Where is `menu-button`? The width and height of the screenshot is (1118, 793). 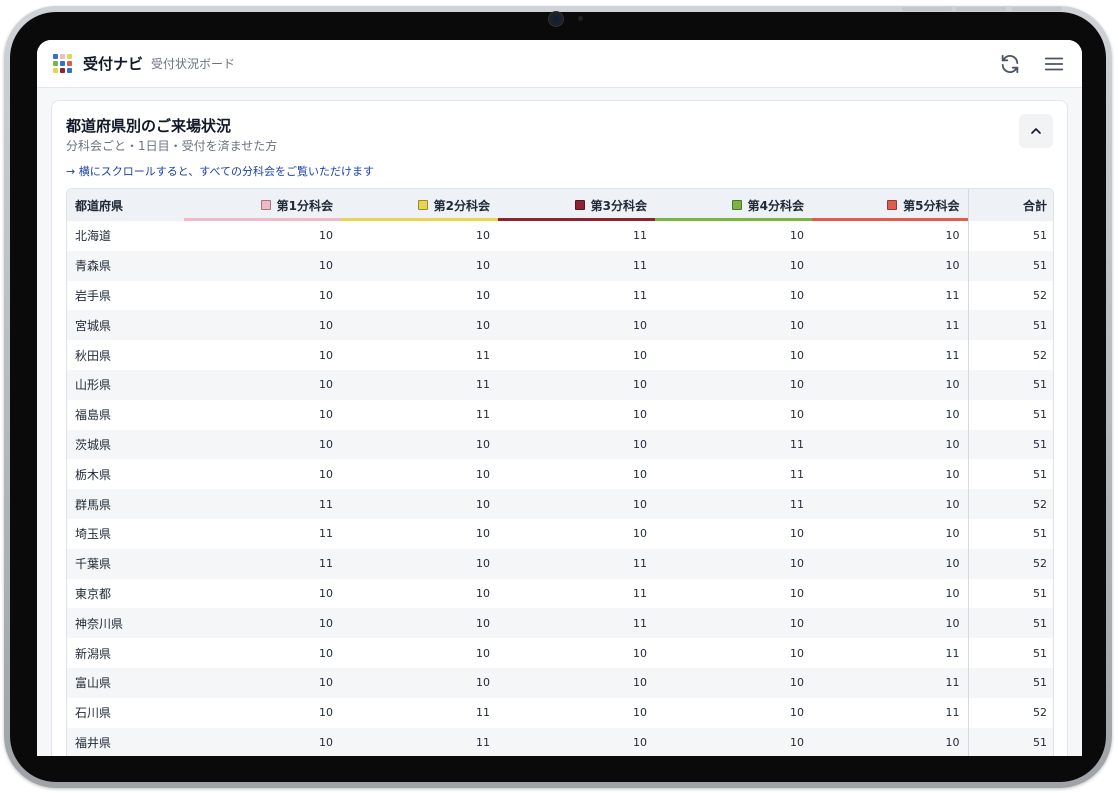 menu-button is located at coordinates (1054, 64).